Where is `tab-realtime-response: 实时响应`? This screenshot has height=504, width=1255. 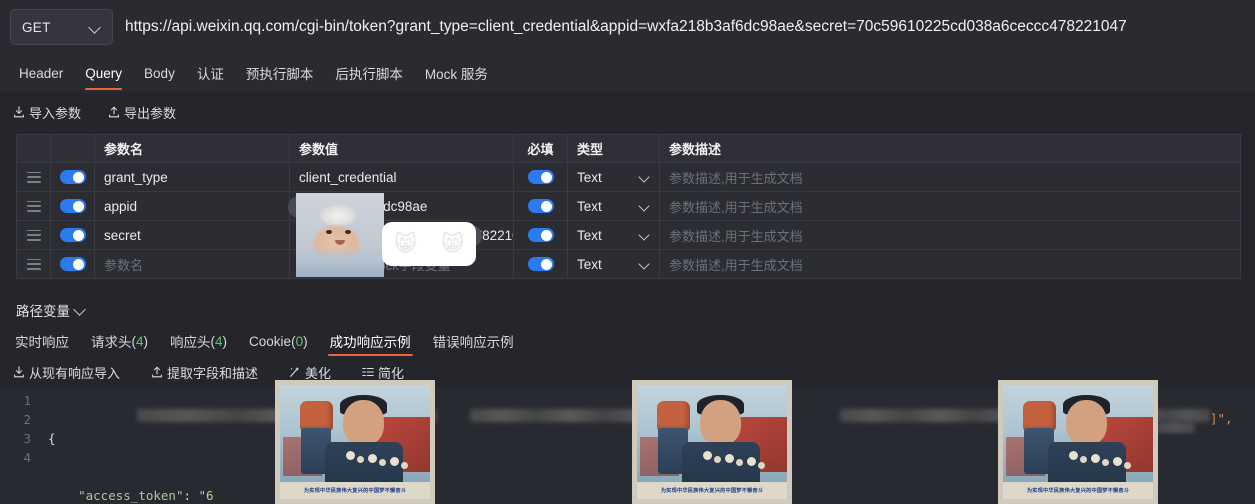 tab-realtime-response: 实时响应 is located at coordinates (42, 341).